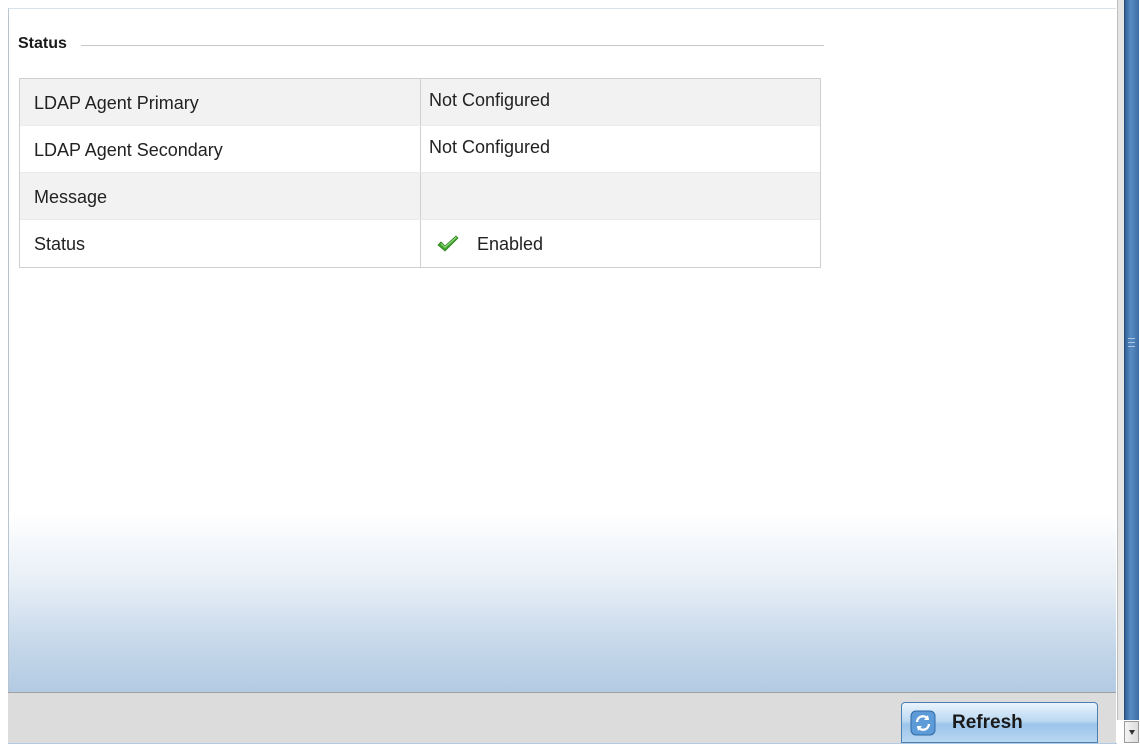 The image size is (1140, 744). What do you see at coordinates (452, 45) in the screenshot?
I see `section-divider` at bounding box center [452, 45].